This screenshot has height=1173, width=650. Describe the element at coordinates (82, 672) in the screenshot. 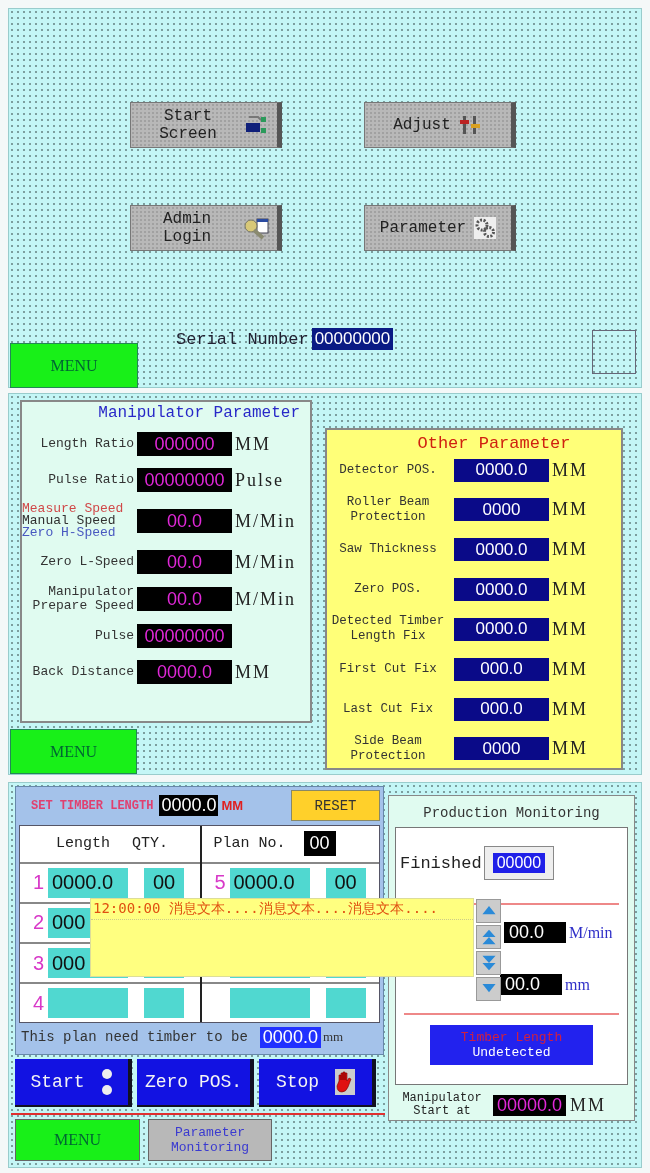

I see `parameter-label: Back Distance` at that location.